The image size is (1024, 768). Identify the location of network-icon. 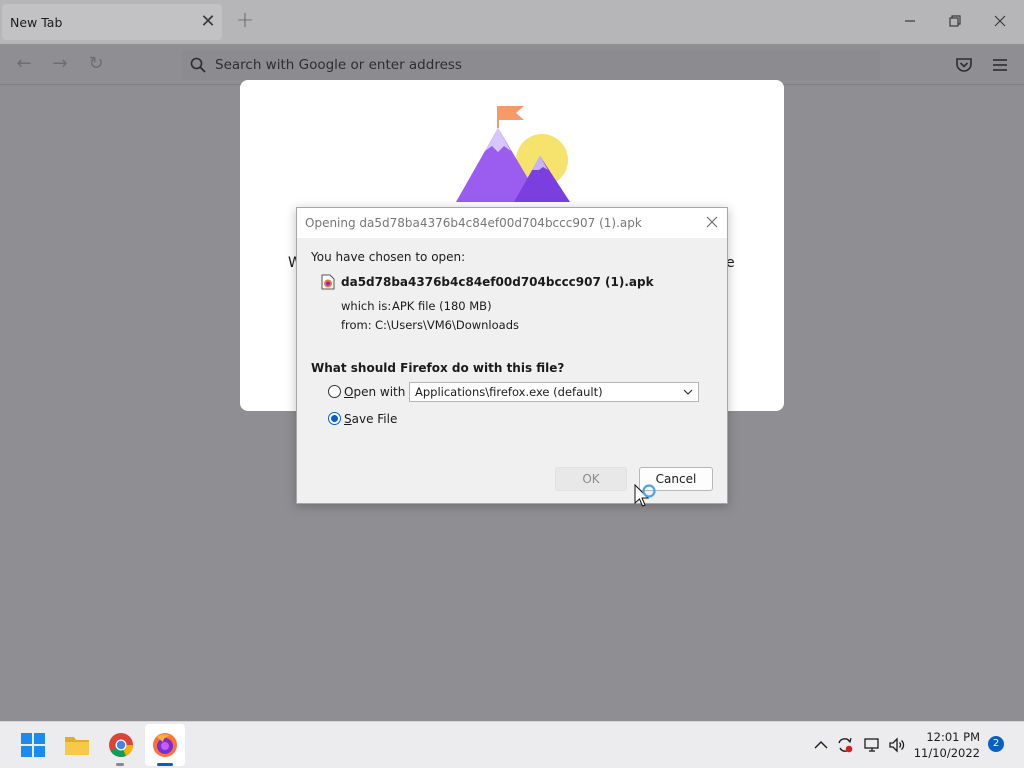
(872, 745).